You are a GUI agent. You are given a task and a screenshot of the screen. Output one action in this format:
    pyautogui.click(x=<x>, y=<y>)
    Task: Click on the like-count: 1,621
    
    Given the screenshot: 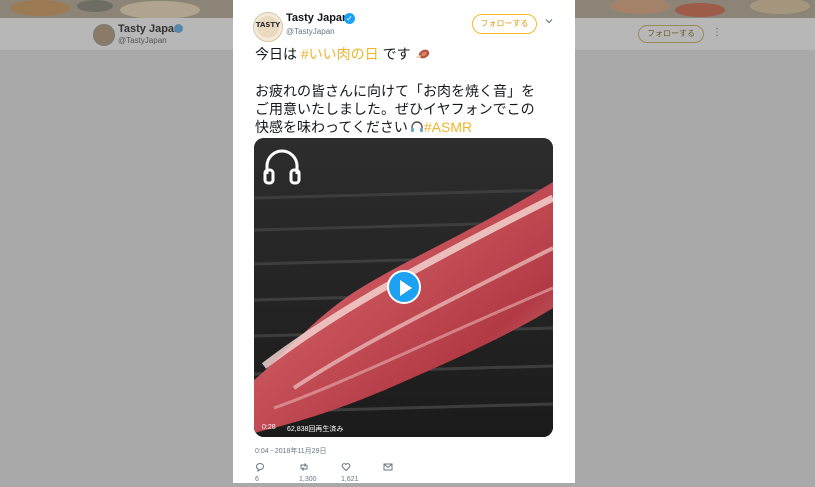 What is the action you would take?
    pyautogui.click(x=350, y=479)
    